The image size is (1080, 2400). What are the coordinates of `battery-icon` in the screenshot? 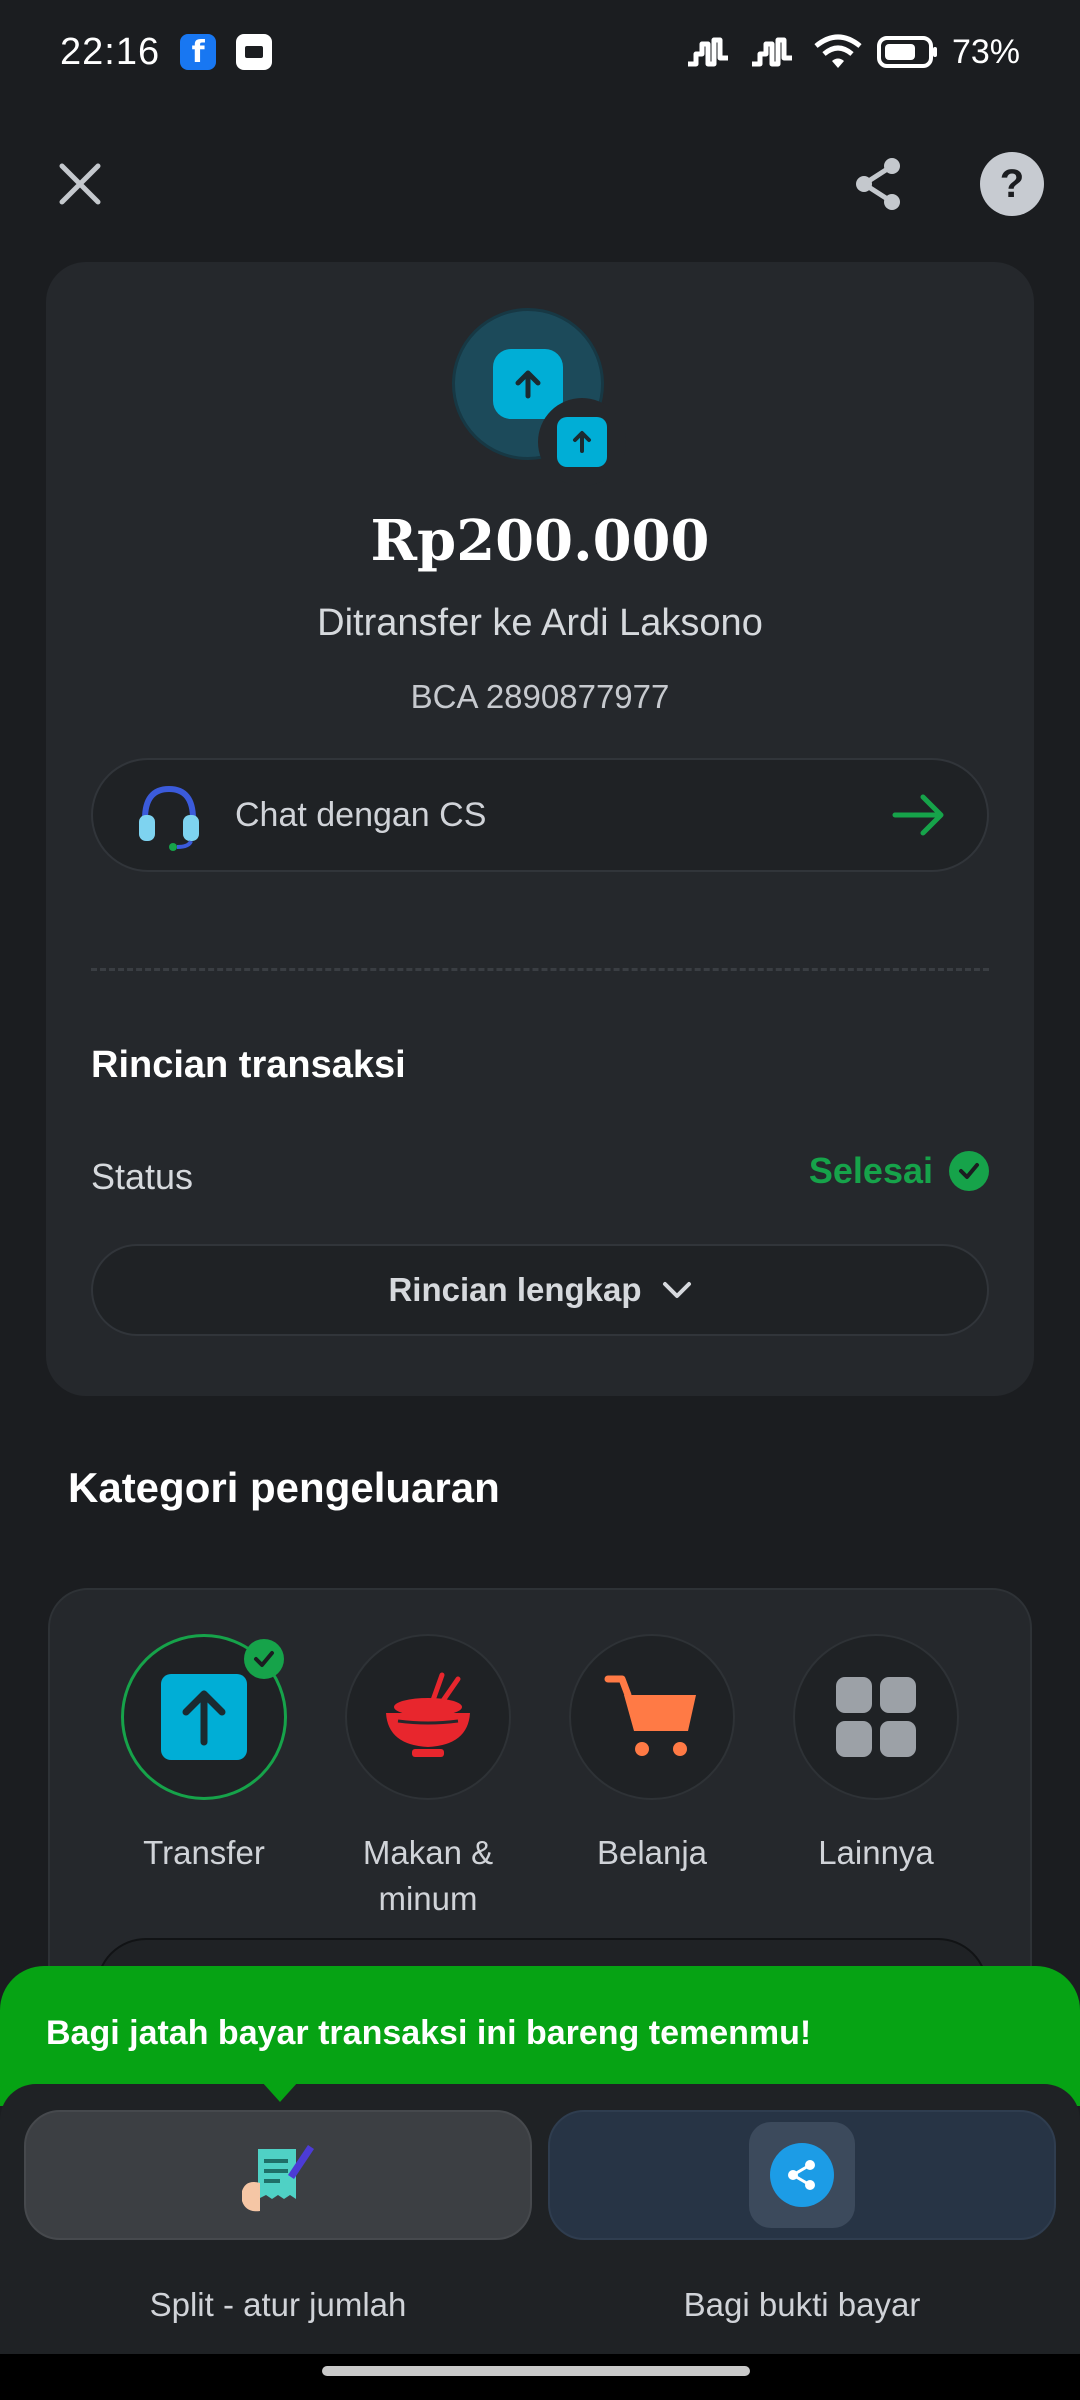 It's located at (906, 52).